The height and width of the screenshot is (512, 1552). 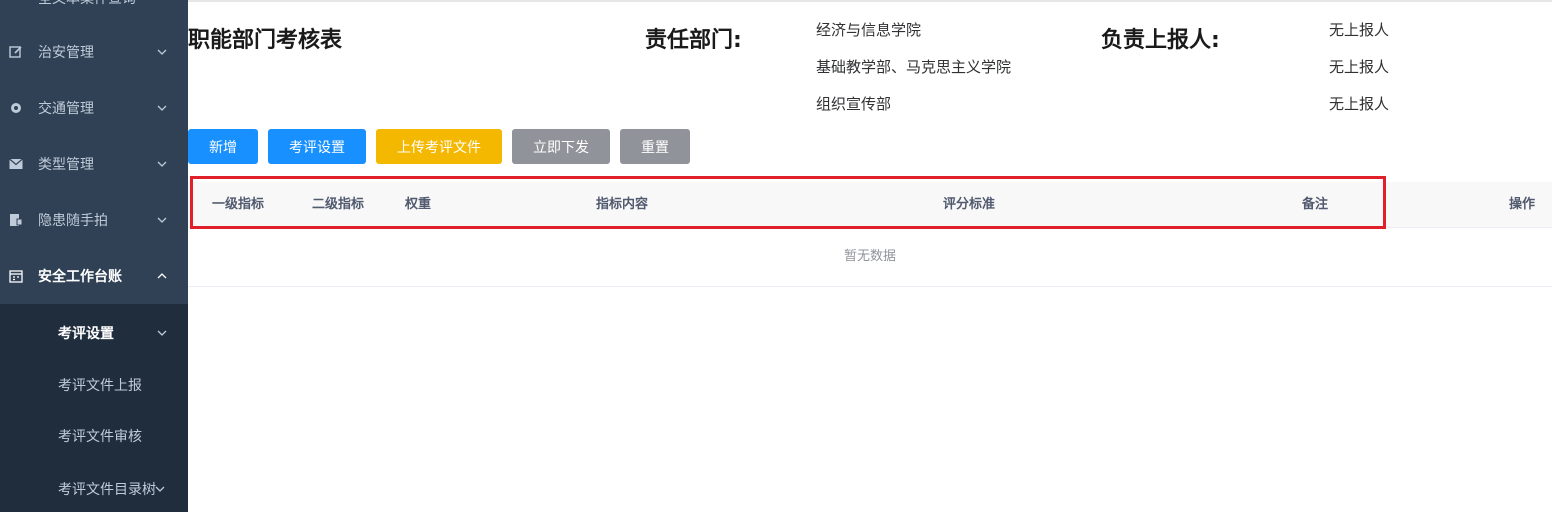 I want to click on subitem-file-report: 考评文件上报, so click(x=94, y=385).